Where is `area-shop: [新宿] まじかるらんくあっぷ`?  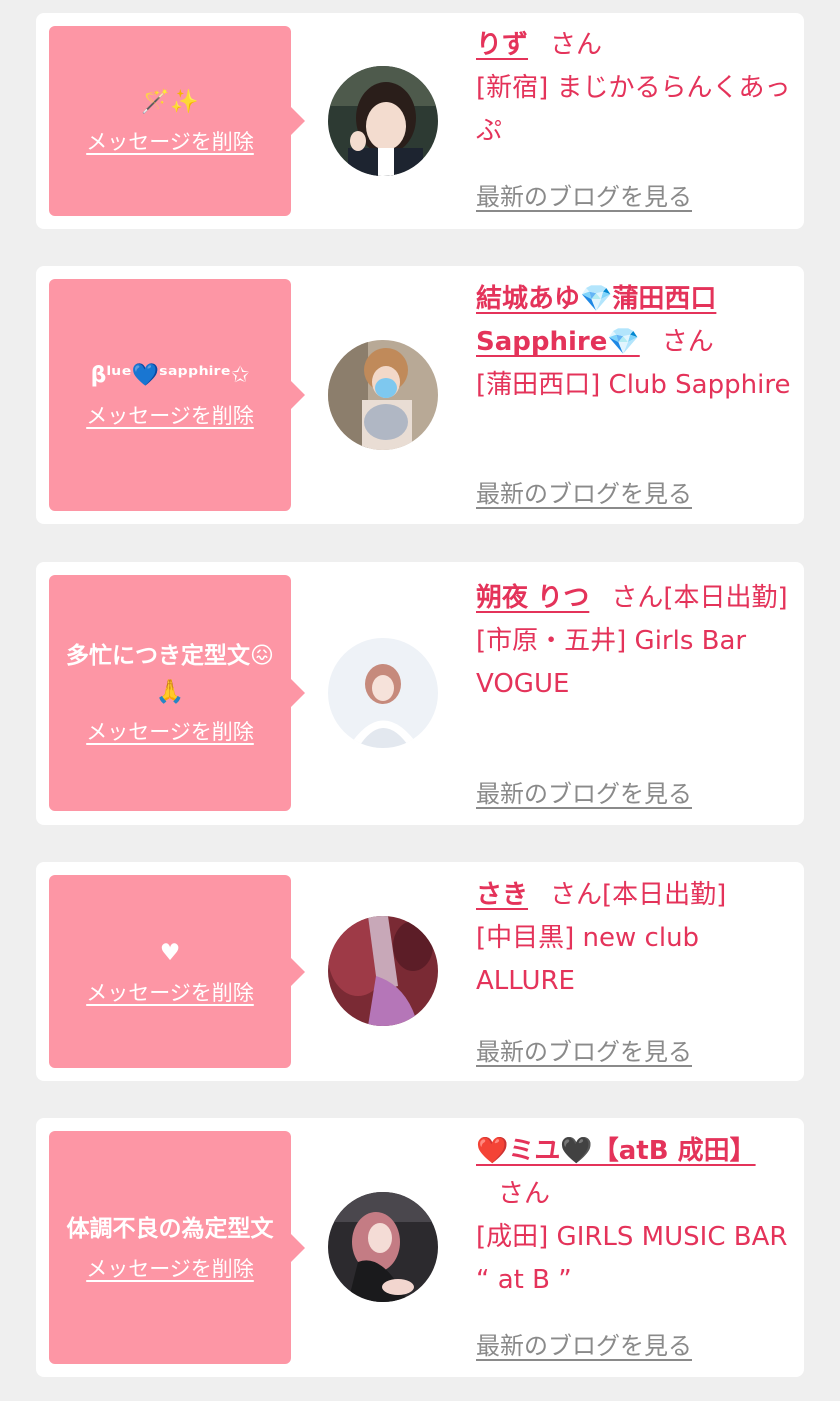
area-shop: [新宿] まじかるらんくあっぷ is located at coordinates (633, 109).